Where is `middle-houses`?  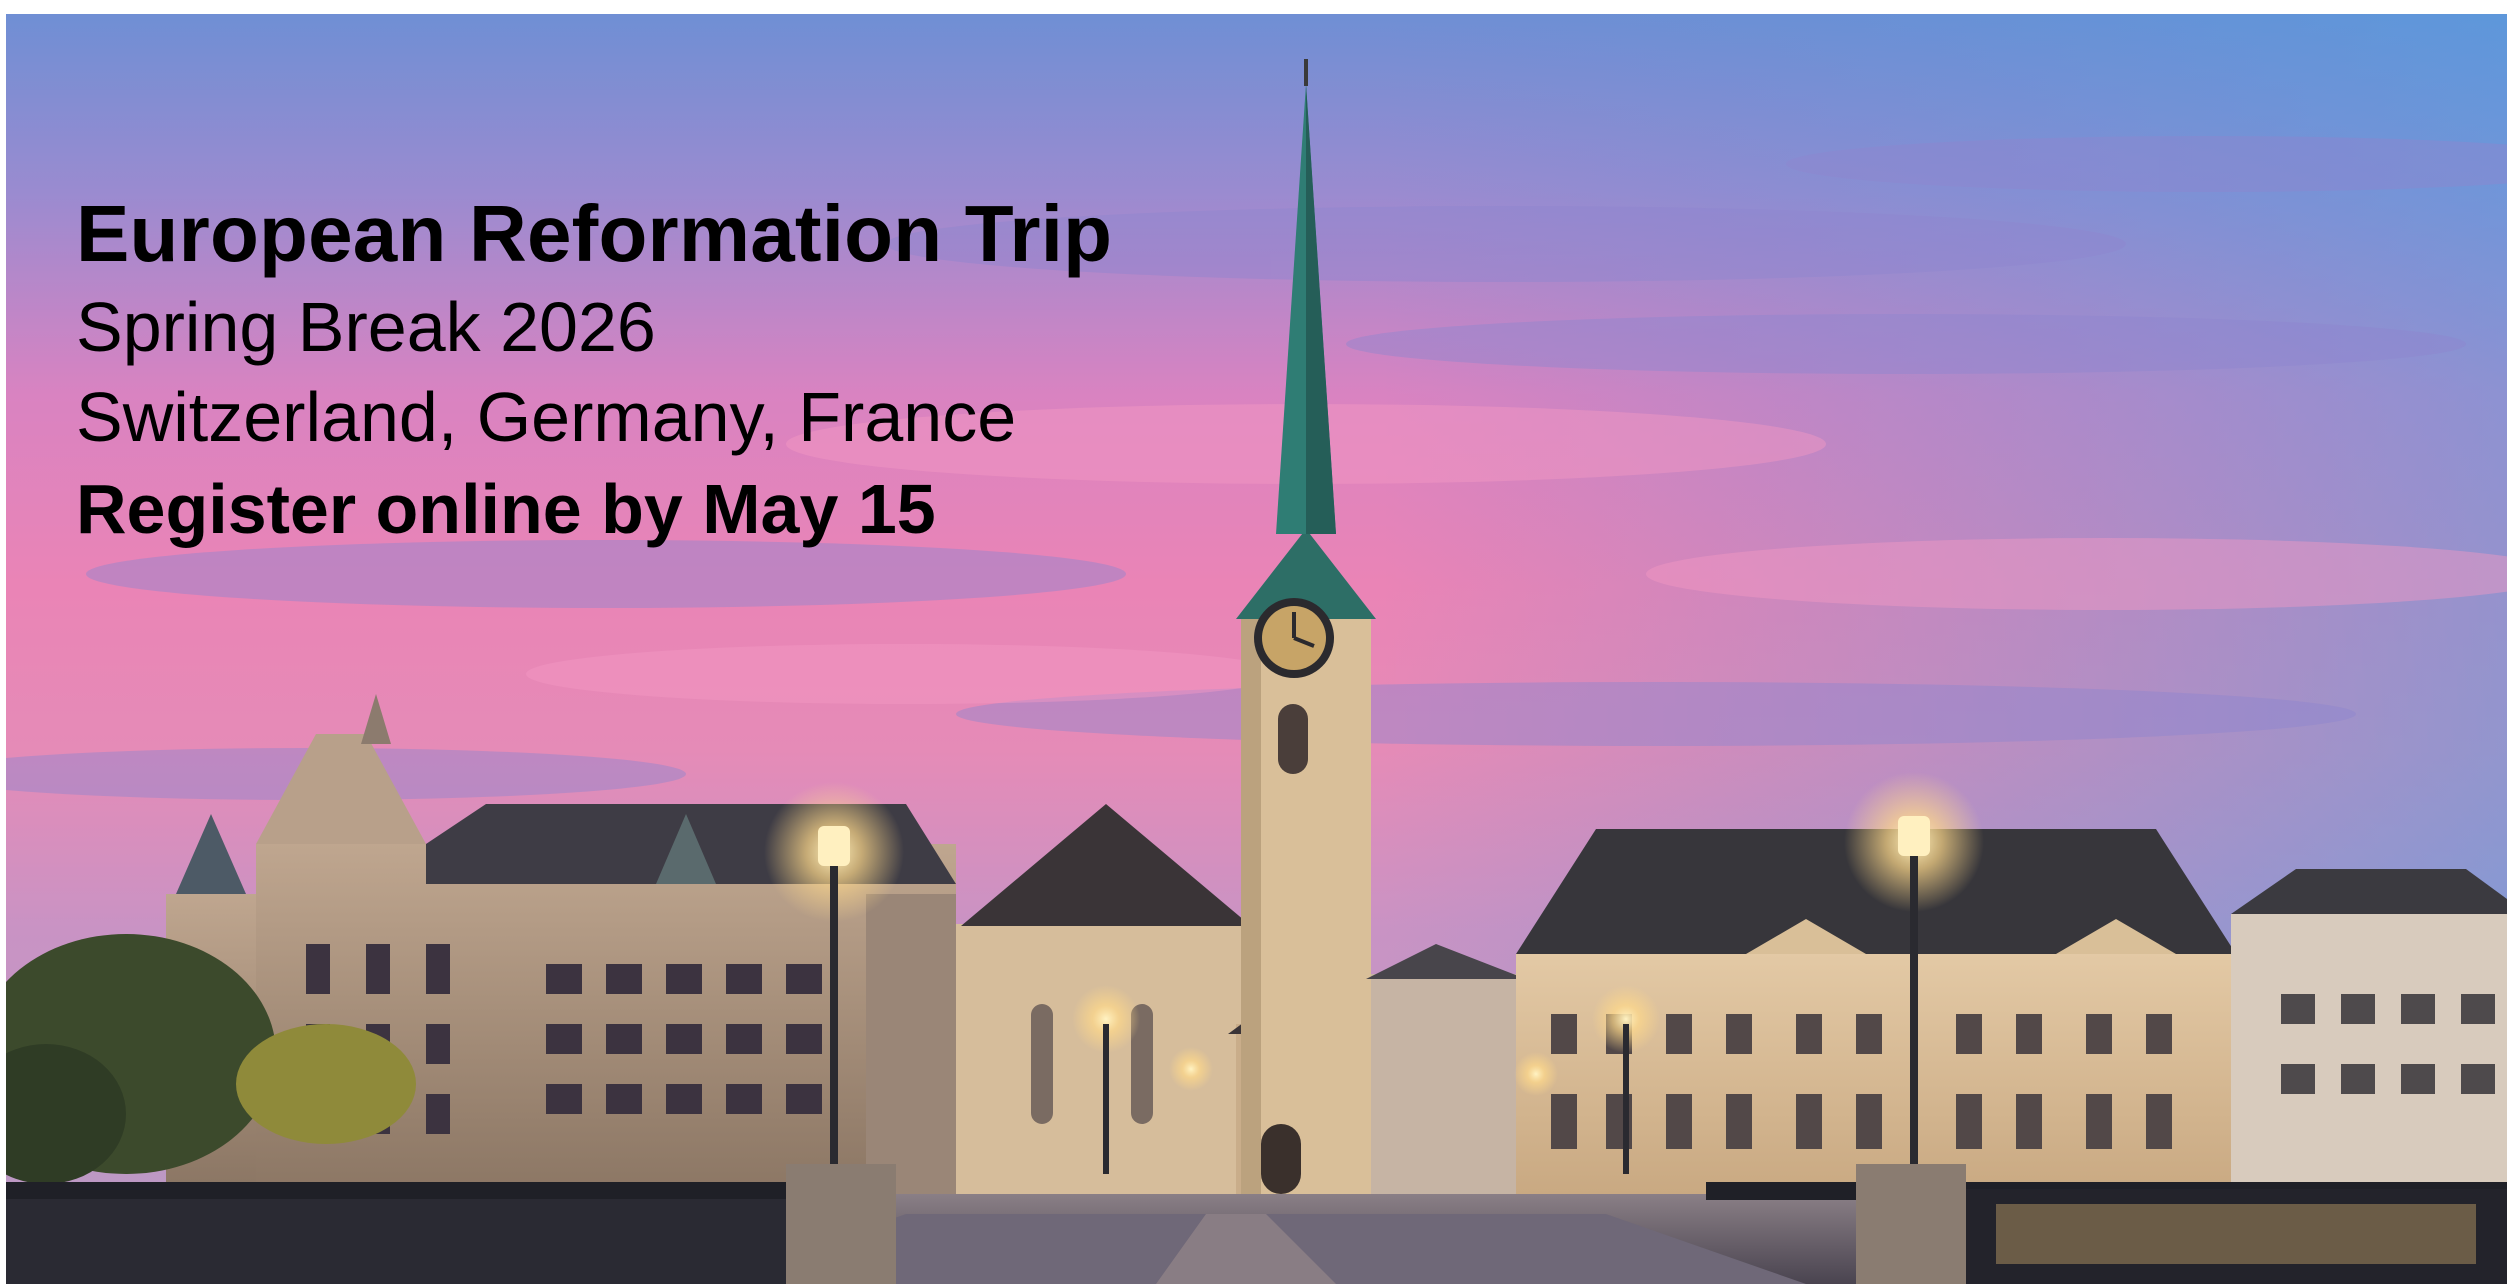 middle-houses is located at coordinates (1446, 1069).